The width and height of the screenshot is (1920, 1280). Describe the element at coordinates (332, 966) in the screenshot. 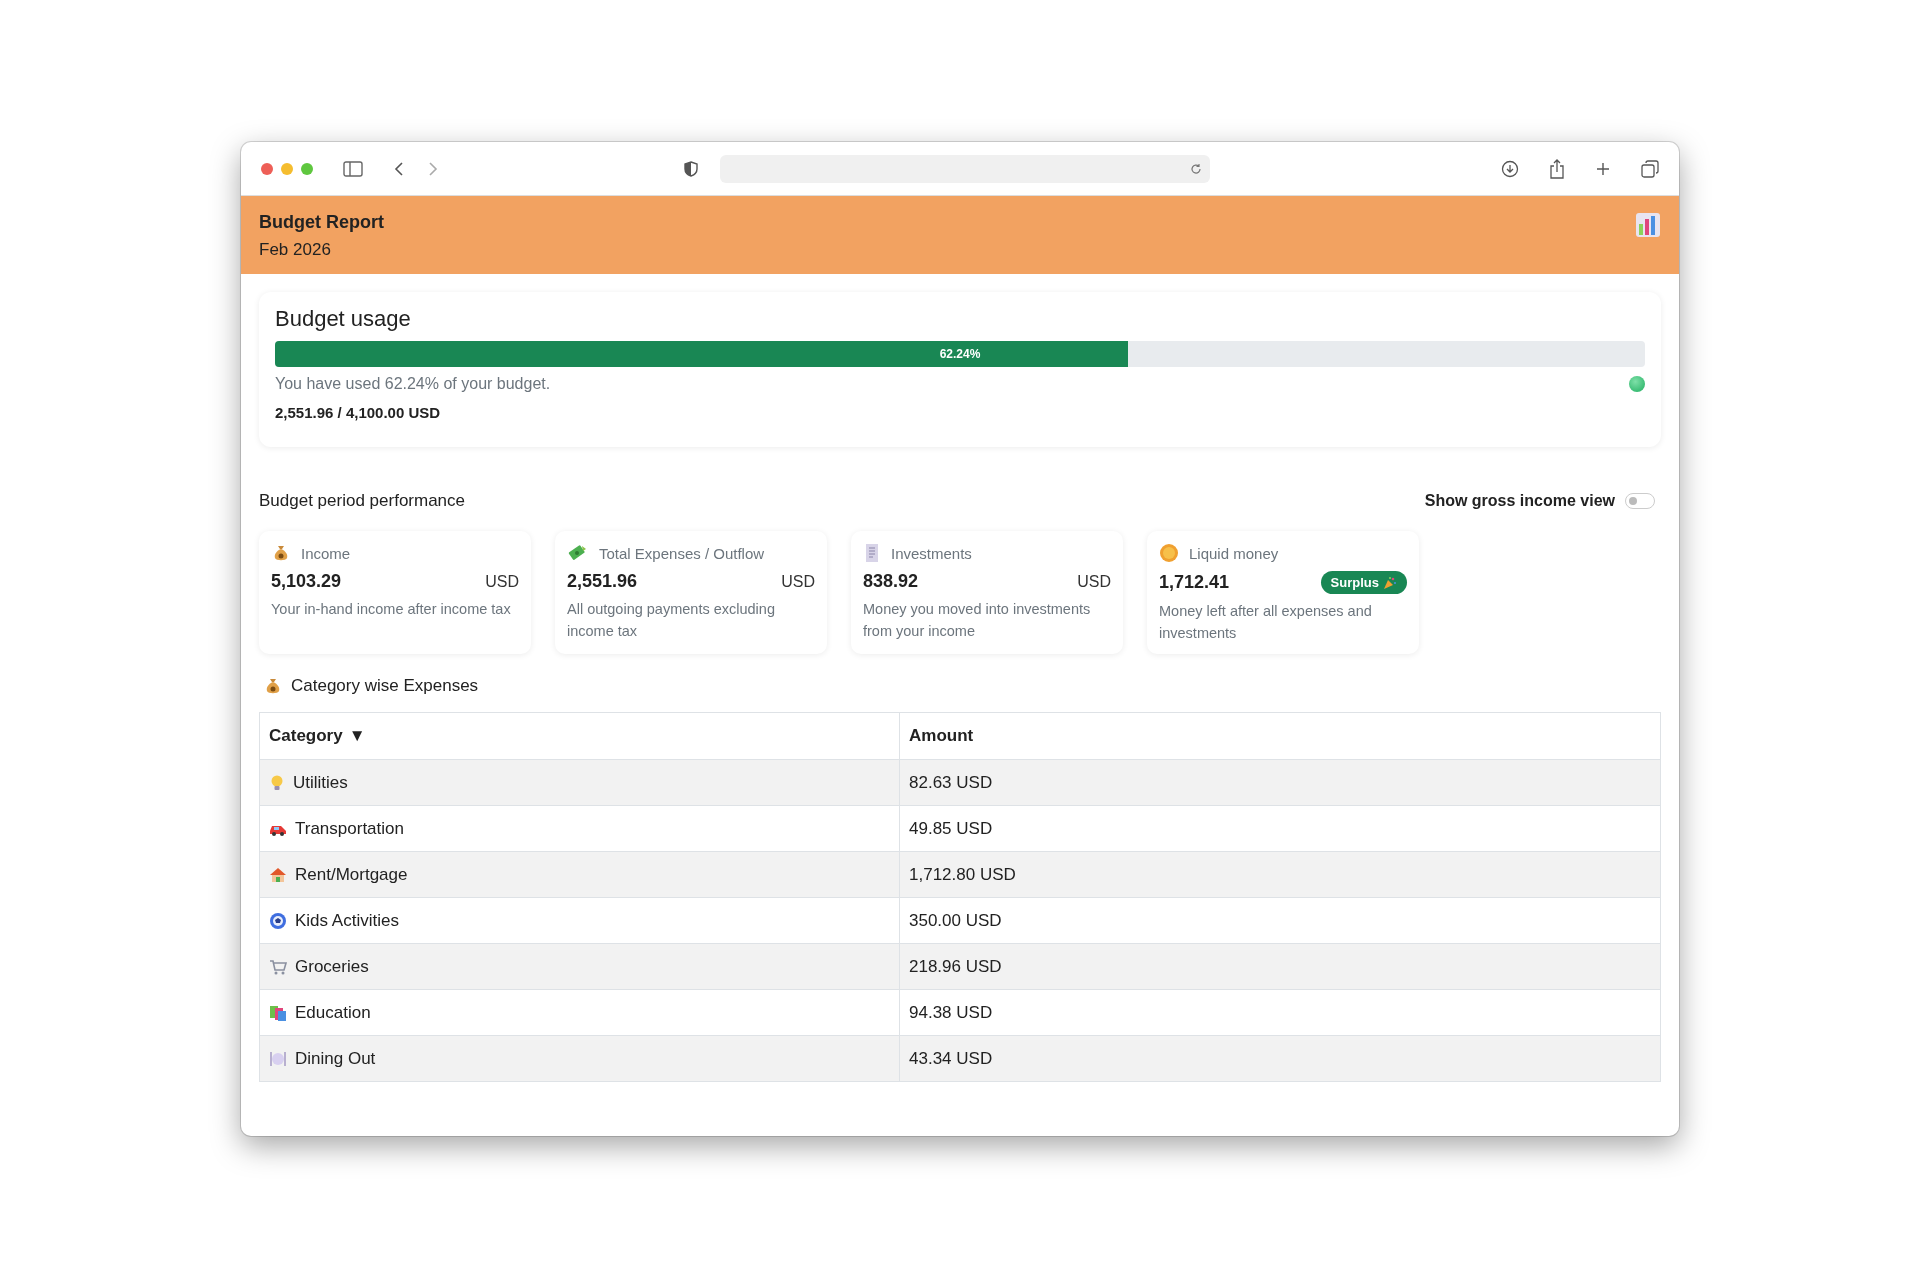

I see `category-name: Groceries` at that location.